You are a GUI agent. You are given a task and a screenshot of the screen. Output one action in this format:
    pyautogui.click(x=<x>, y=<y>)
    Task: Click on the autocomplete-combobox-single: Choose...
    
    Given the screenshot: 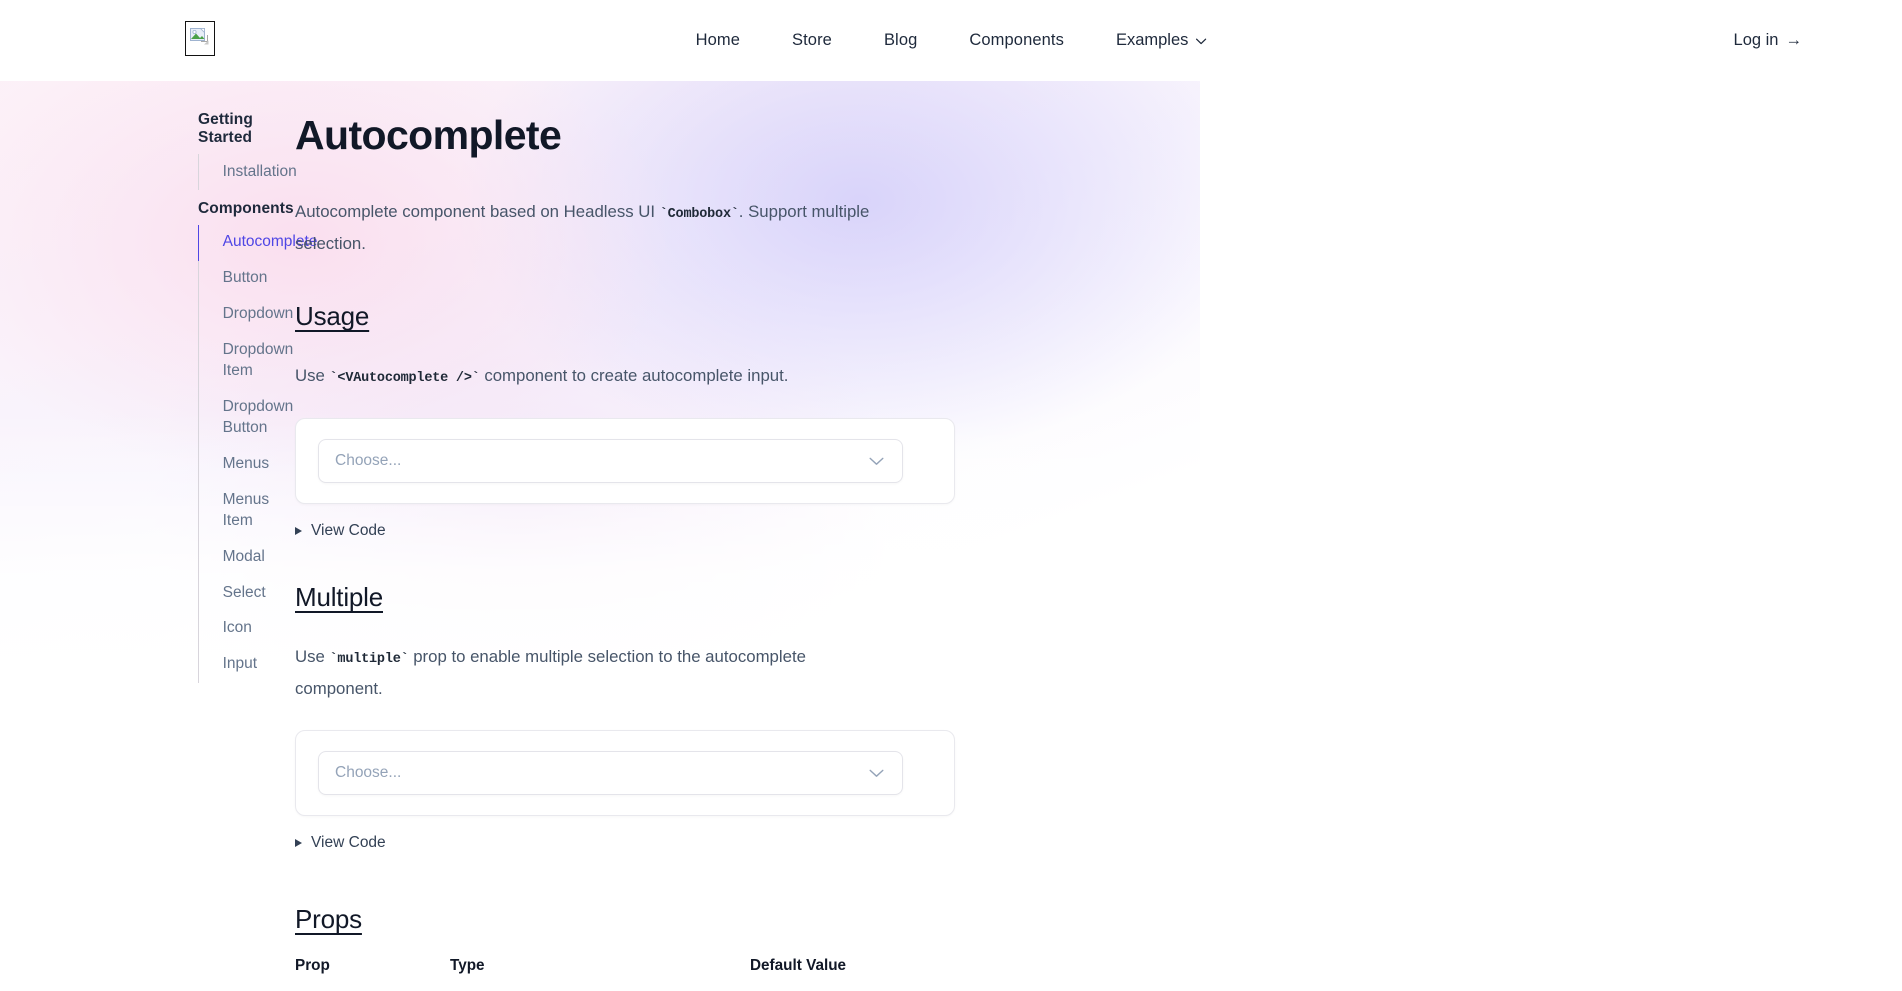 What is the action you would take?
    pyautogui.click(x=610, y=461)
    